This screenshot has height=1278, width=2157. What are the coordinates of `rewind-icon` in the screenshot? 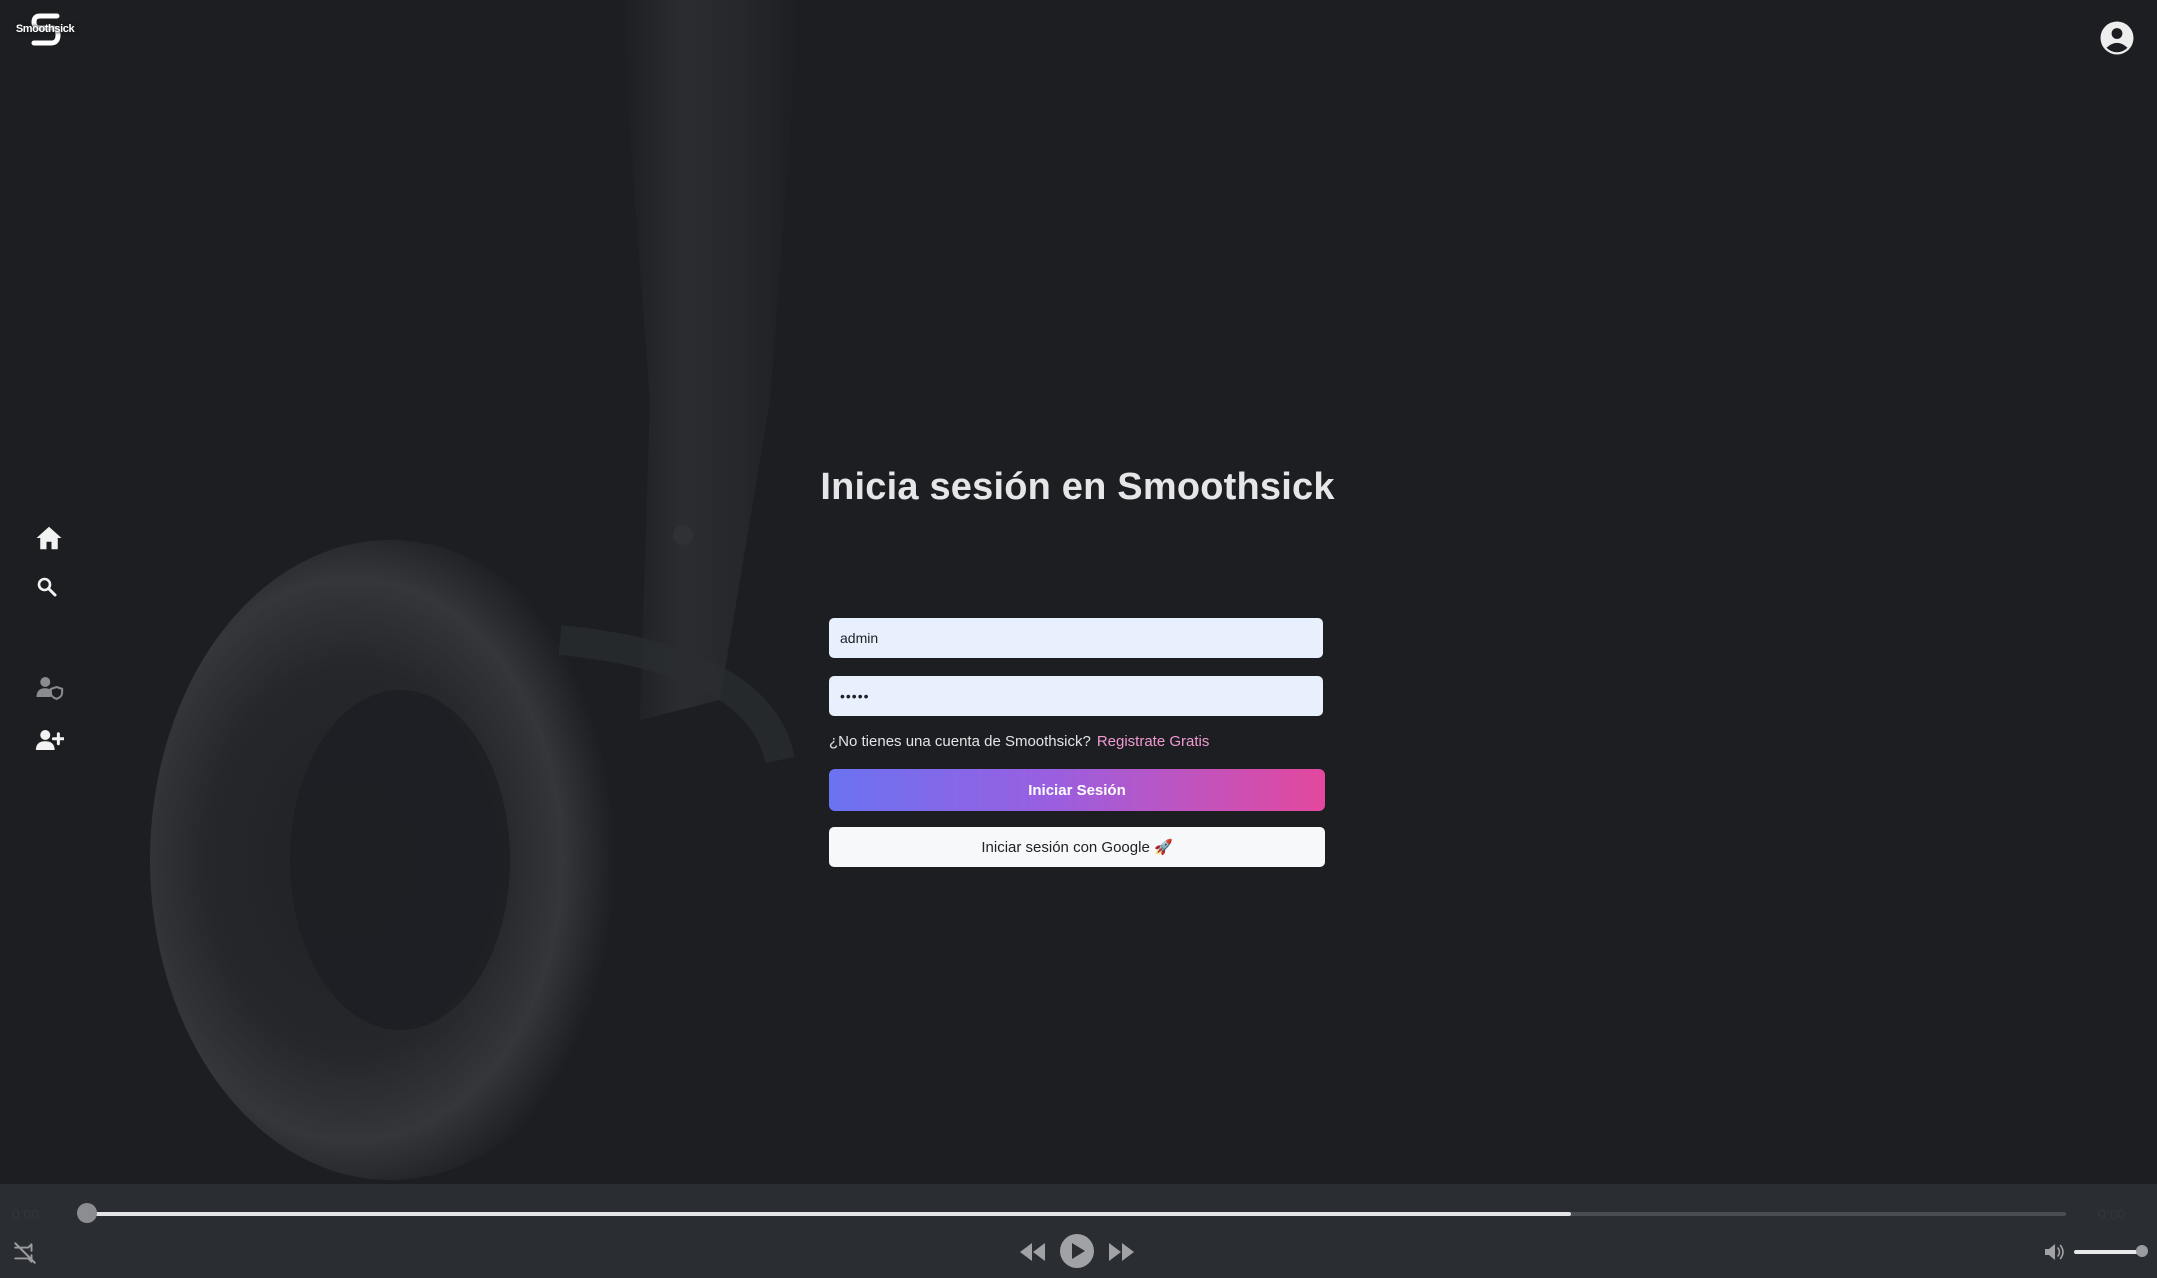 It's located at (1032, 1252).